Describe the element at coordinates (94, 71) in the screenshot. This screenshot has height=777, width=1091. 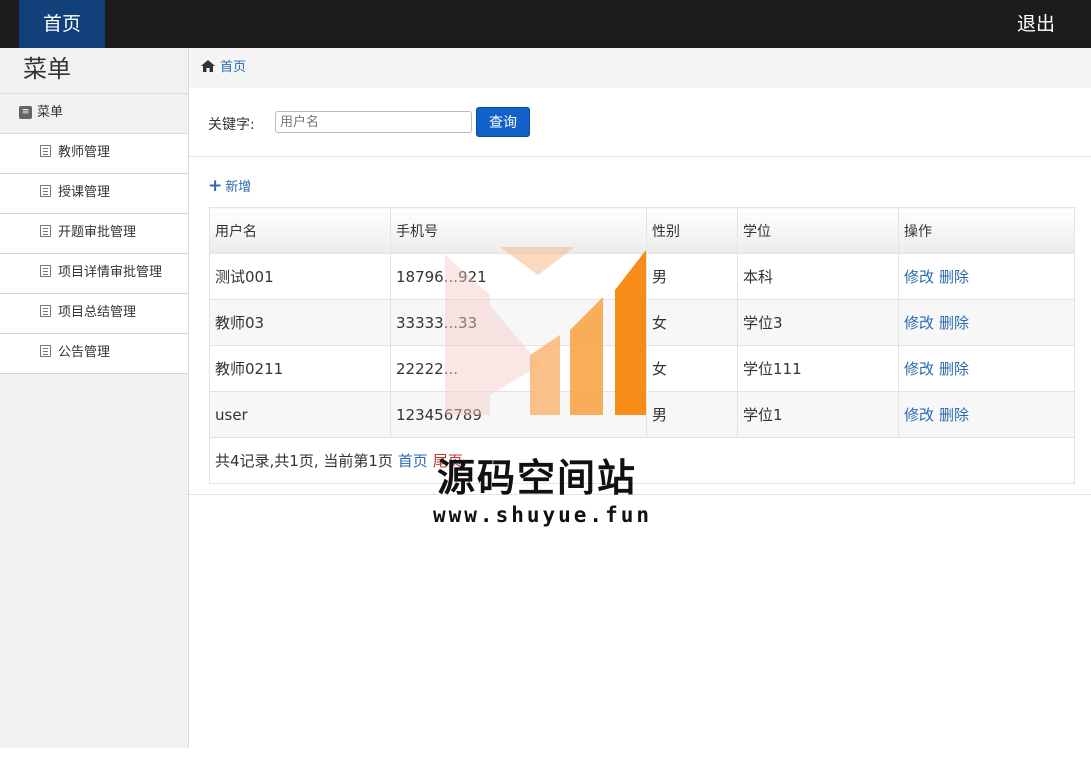
I see `sidebar-title: 菜单` at that location.